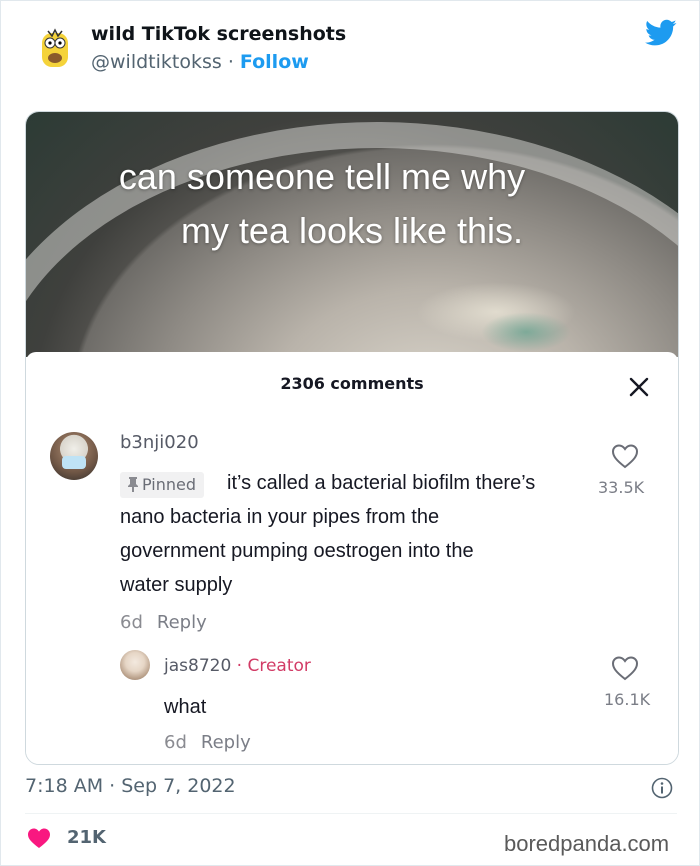 This screenshot has height=866, width=700. I want to click on tweet-timestamp: 7:18 AM · Sep 7, 2022, so click(130, 786).